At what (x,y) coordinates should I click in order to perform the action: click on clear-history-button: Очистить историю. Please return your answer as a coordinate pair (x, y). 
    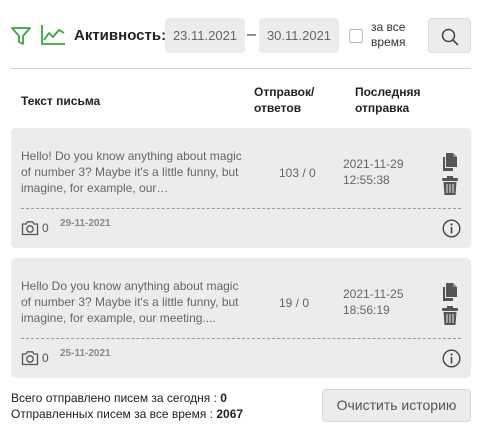
    Looking at the image, I should click on (396, 405).